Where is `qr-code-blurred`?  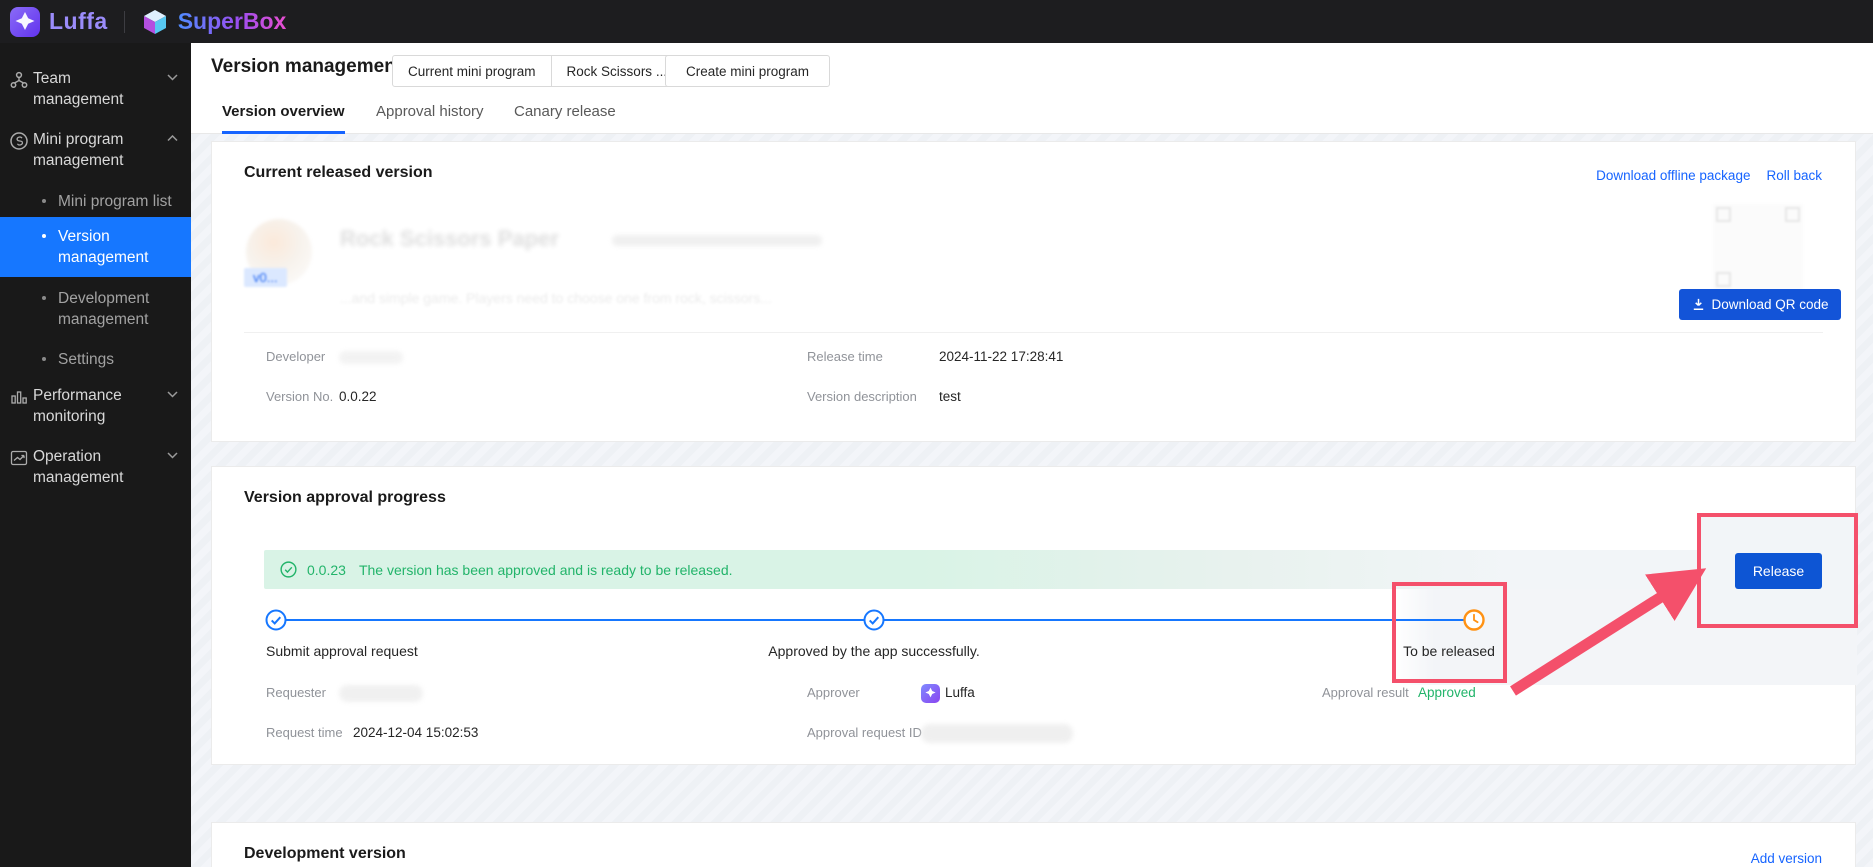 qr-code-blurred is located at coordinates (1758, 247).